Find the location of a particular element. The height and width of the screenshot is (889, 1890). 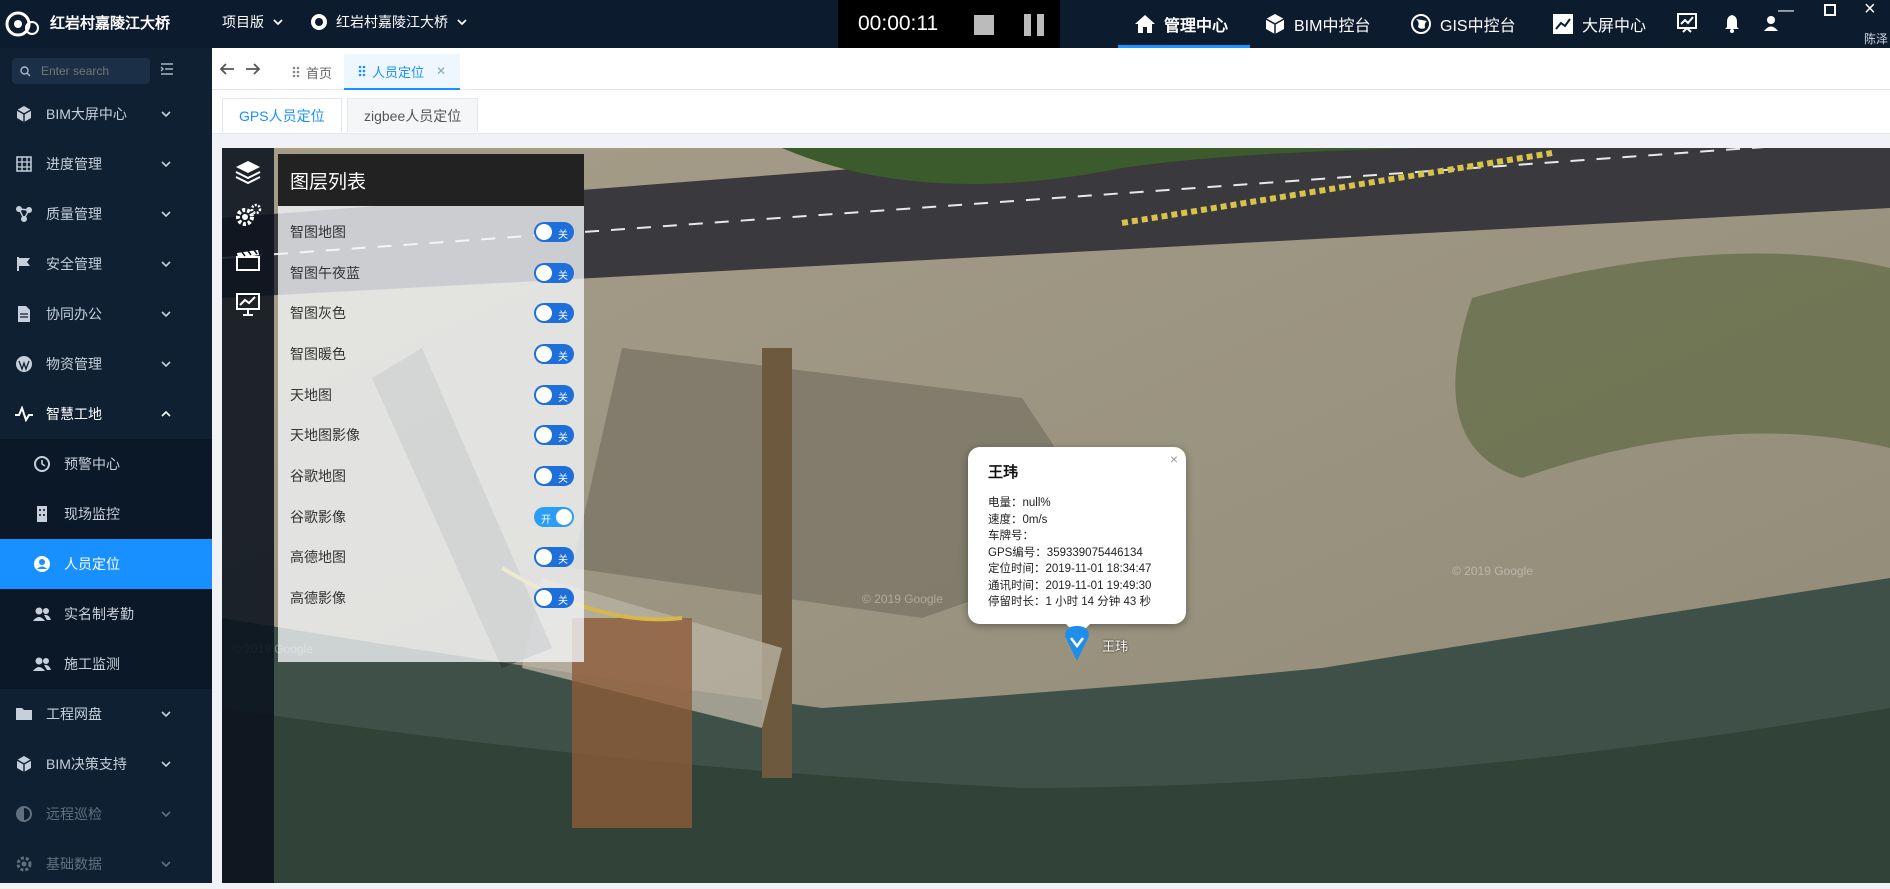

person-location-marker-icon is located at coordinates (1077, 643).